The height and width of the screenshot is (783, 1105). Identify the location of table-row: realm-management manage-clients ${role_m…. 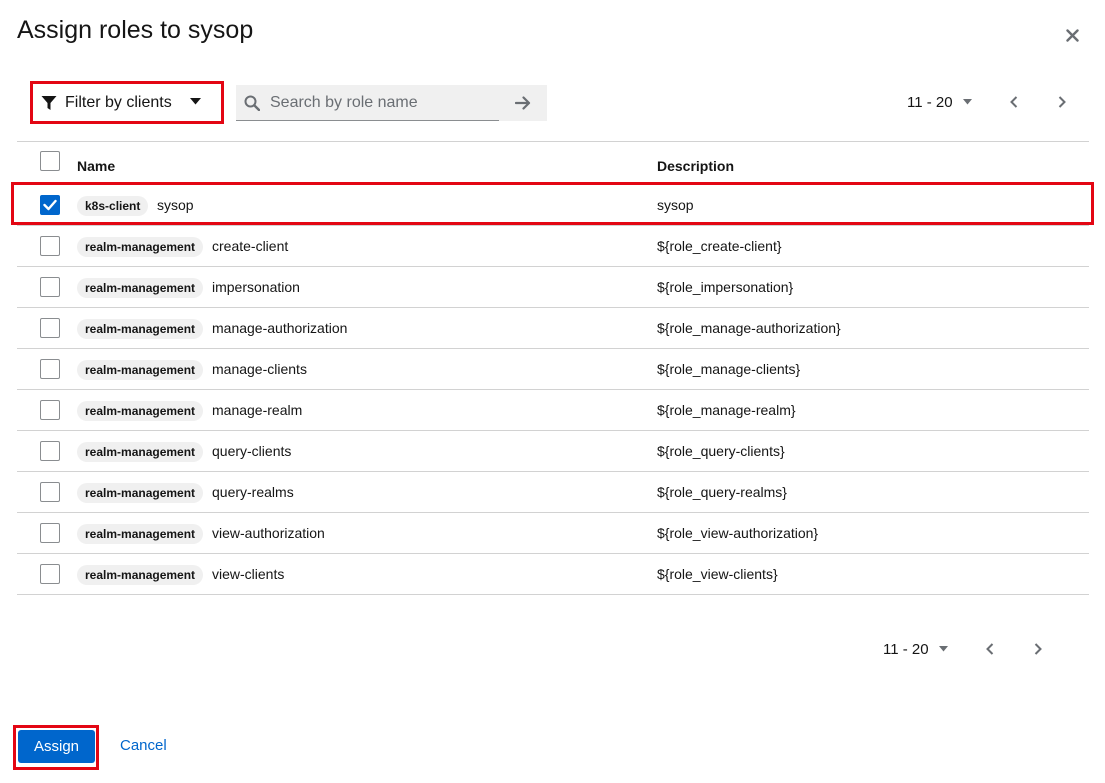
(553, 369).